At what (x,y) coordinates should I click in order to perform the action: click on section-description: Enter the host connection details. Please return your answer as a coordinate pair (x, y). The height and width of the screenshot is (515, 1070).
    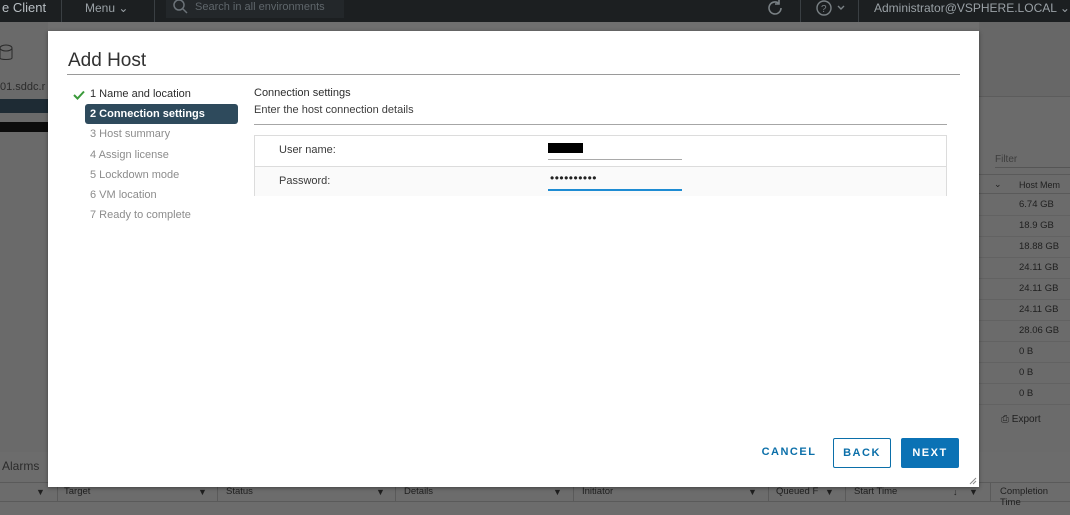
    Looking at the image, I should click on (334, 110).